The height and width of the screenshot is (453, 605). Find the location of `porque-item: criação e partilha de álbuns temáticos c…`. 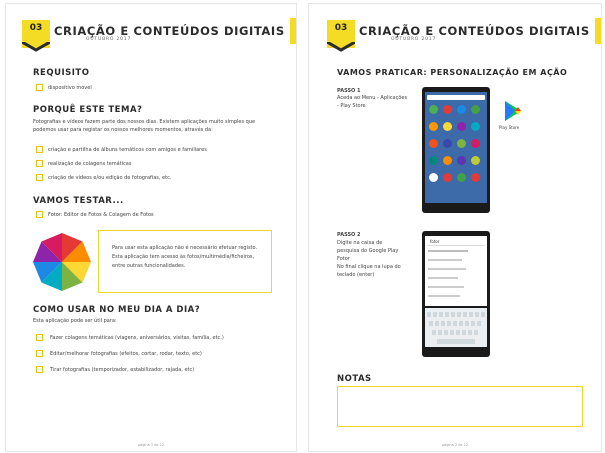

porque-item: criação e partilha de álbuns temáticos c… is located at coordinates (127, 150).